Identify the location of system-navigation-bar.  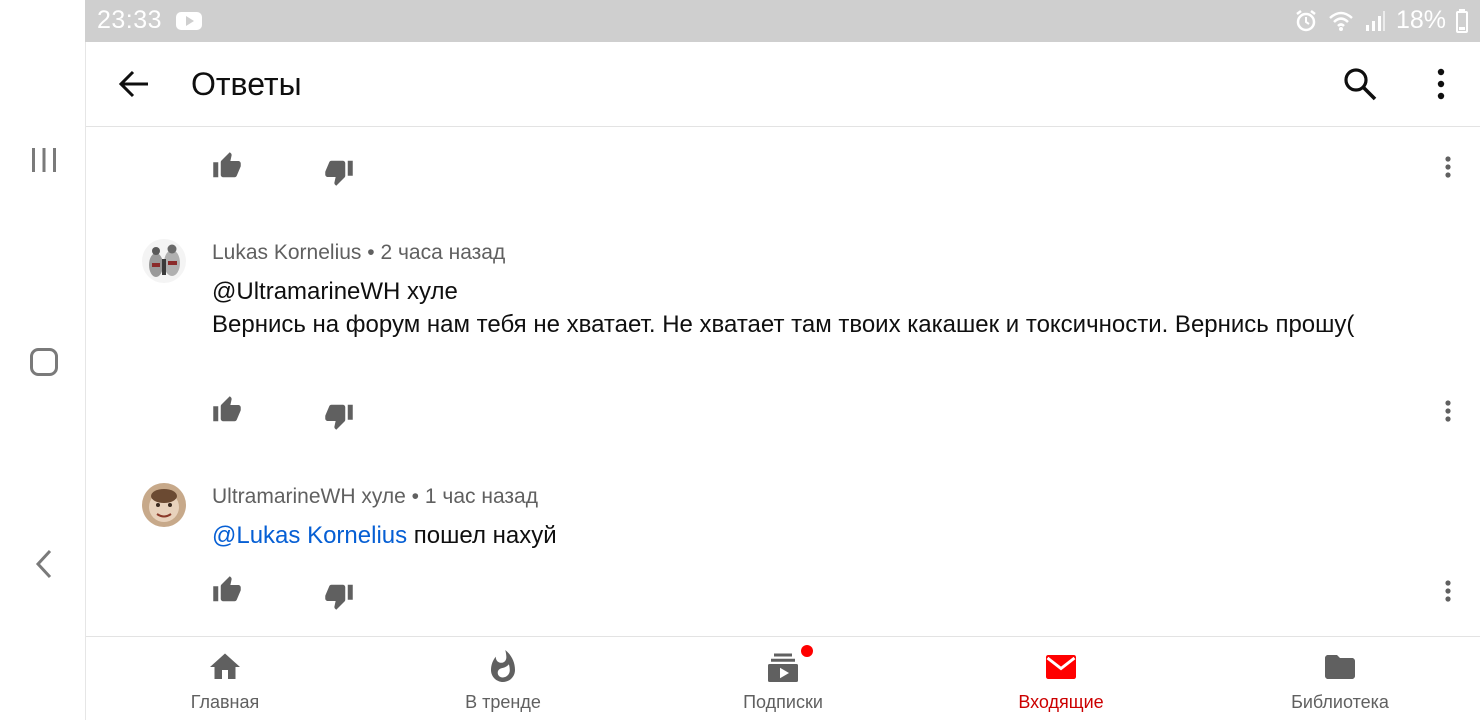
(43, 360).